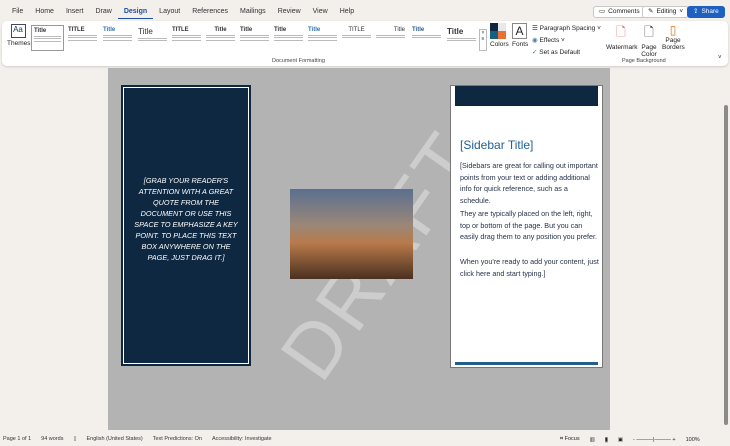 The width and height of the screenshot is (730, 446). What do you see at coordinates (549, 40) in the screenshot?
I see `effects-label: Effects` at bounding box center [549, 40].